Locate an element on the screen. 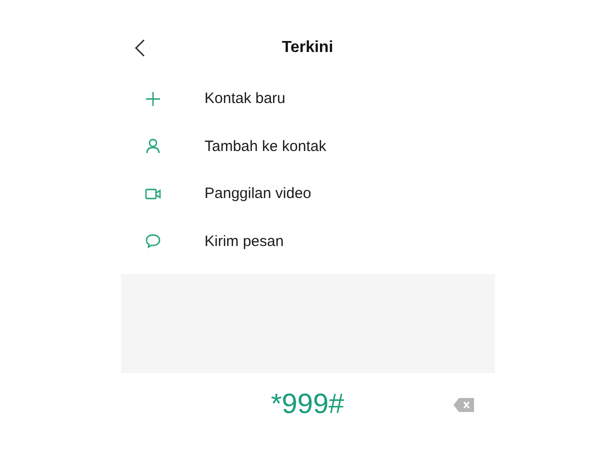 This screenshot has width=615, height=460. dialed-number: *999# is located at coordinates (307, 404).